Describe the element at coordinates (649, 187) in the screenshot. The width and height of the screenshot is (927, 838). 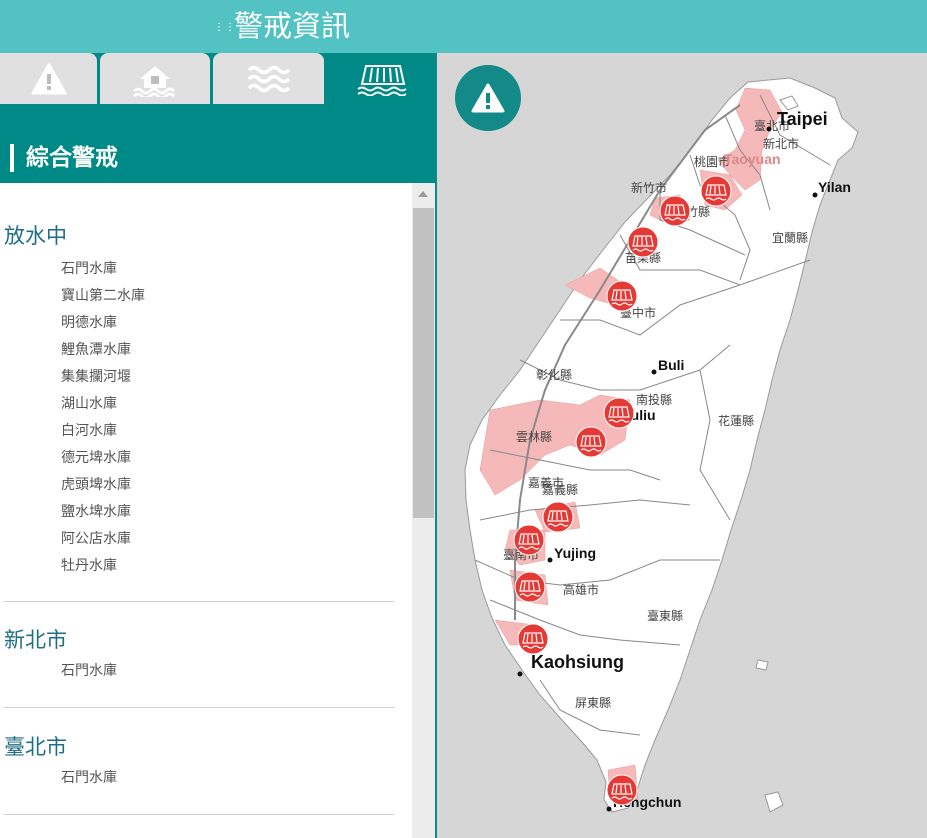
I see `county-label: 新竹市` at that location.